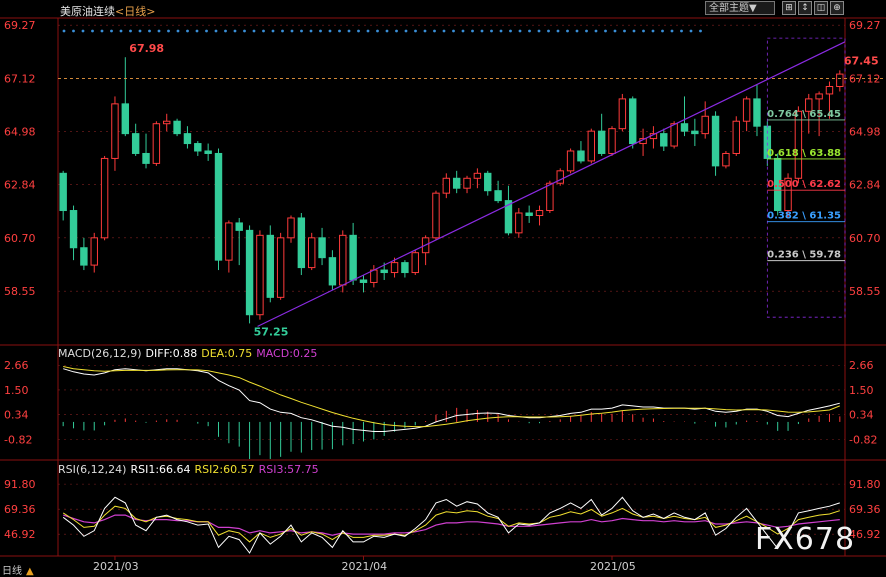  I want to click on rsi-panel, so click(451, 518).